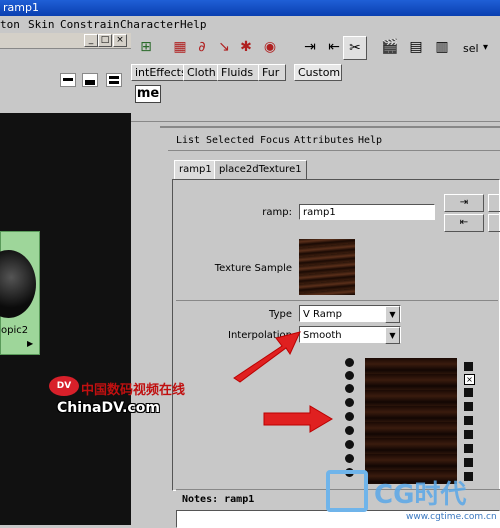  What do you see at coordinates (250, 8) in the screenshot?
I see `window-title-bar: ramp1` at bounding box center [250, 8].